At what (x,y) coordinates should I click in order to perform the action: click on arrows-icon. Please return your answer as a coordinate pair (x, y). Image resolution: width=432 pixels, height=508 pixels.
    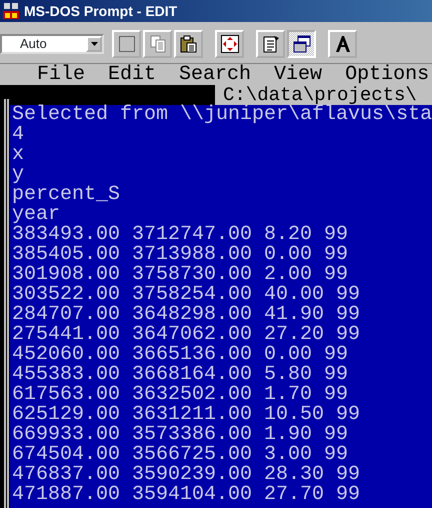
    Looking at the image, I should click on (230, 44).